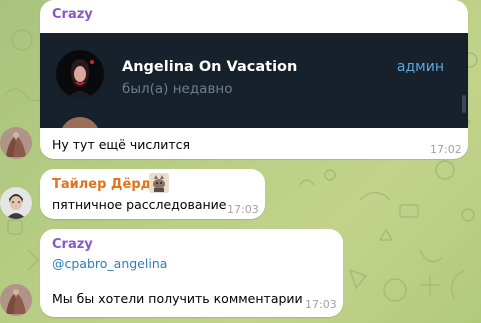  I want to click on message-text: пятничное расследование, so click(139, 204).